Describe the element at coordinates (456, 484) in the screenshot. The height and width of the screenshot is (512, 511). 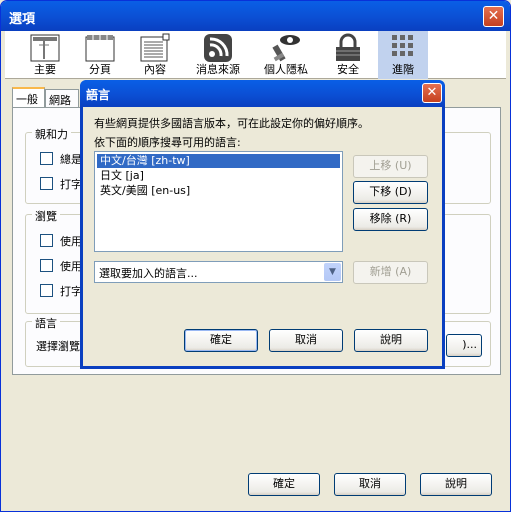
I see `options-help-button: 說明` at that location.